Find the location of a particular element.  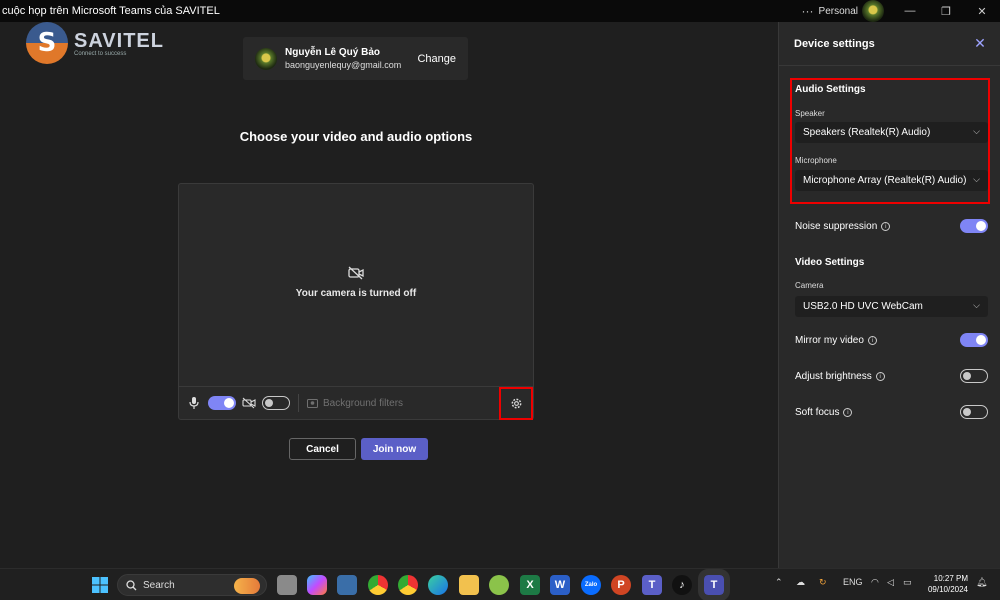

close-window-icon: ✕ is located at coordinates (982, 11).